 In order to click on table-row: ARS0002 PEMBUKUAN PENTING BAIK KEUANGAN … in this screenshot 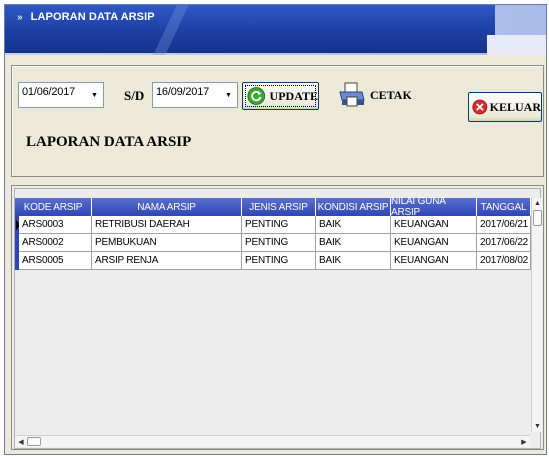, I will do `click(273, 243)`.